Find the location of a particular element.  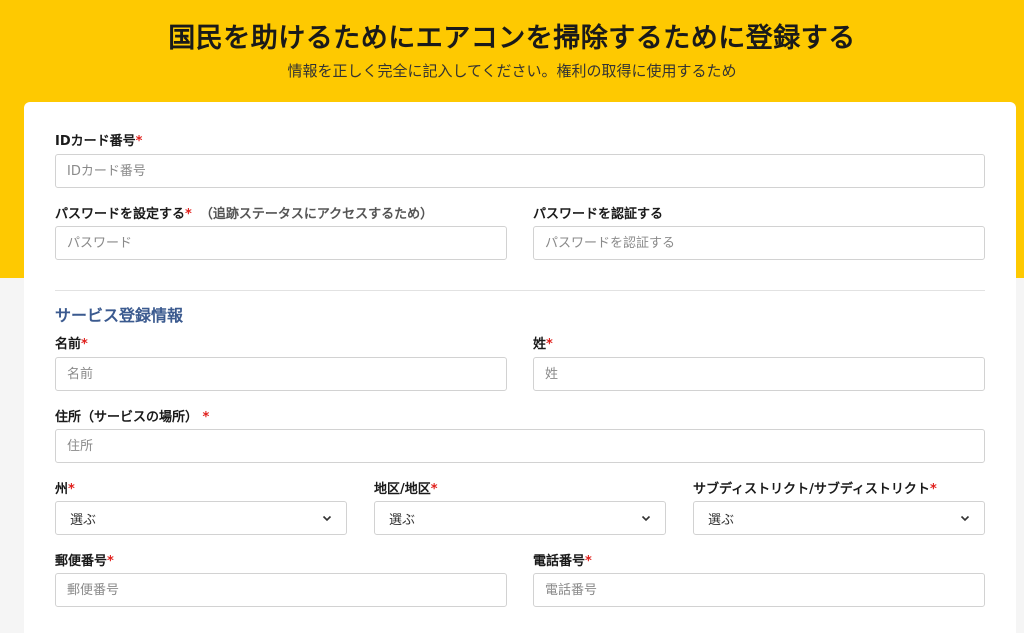

password-label-text: パスワードを設定する is located at coordinates (120, 214).